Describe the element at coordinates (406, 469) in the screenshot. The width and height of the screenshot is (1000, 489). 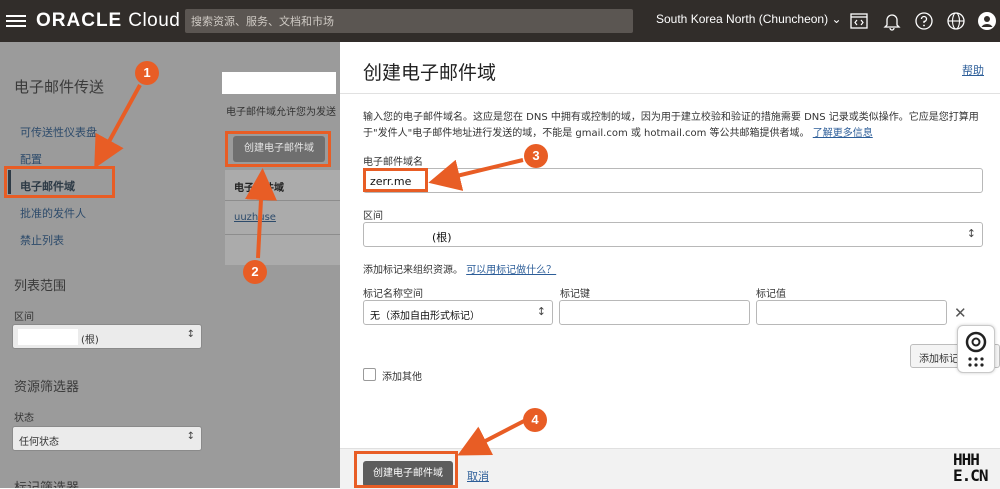
I see `highlight-box-create-submit` at that location.